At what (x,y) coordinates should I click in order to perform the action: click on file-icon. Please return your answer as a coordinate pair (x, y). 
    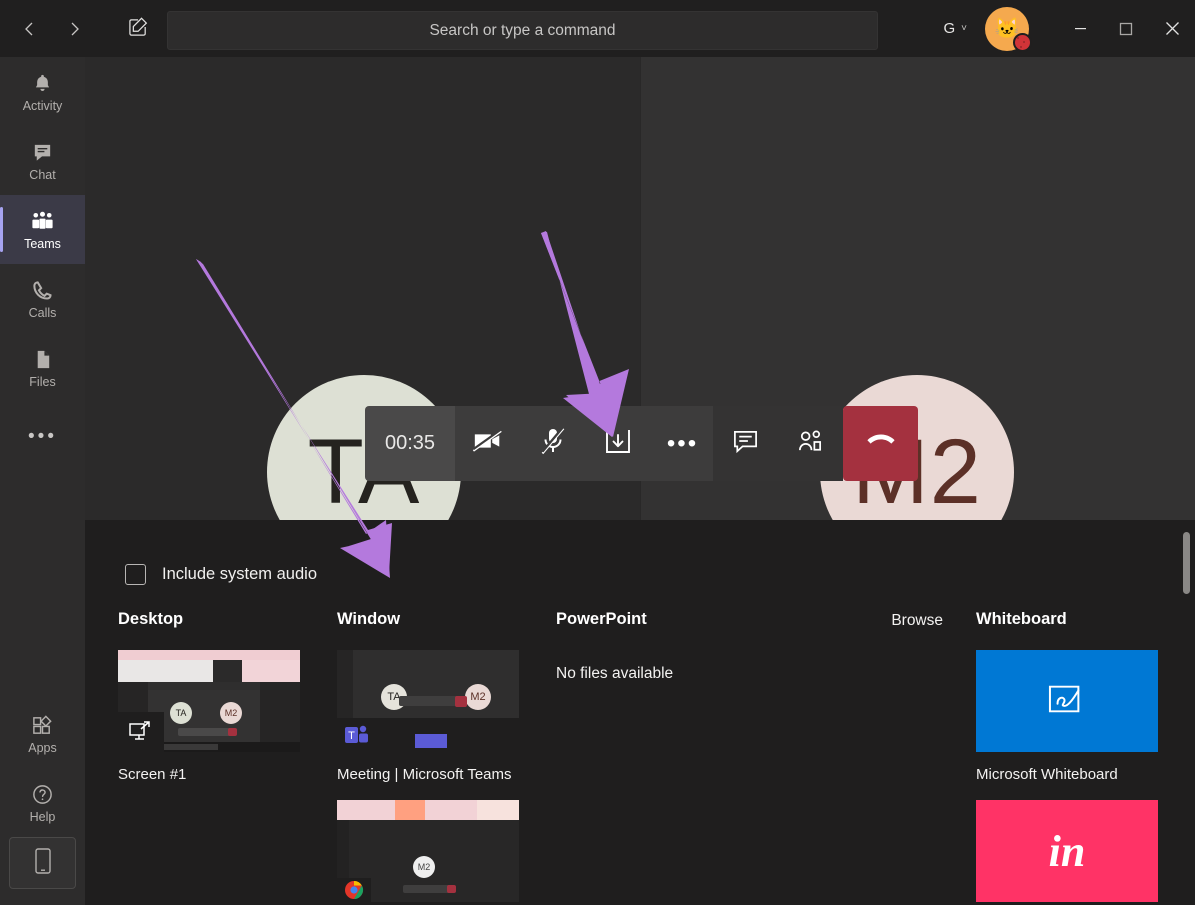
    Looking at the image, I should click on (42, 359).